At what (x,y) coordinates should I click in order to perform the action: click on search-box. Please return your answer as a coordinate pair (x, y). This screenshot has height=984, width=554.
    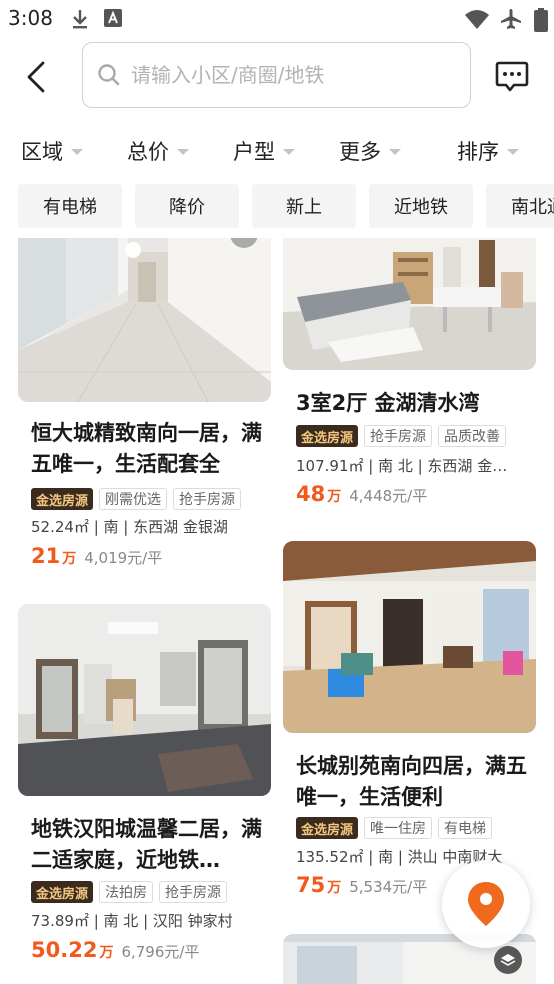
    Looking at the image, I should click on (276, 75).